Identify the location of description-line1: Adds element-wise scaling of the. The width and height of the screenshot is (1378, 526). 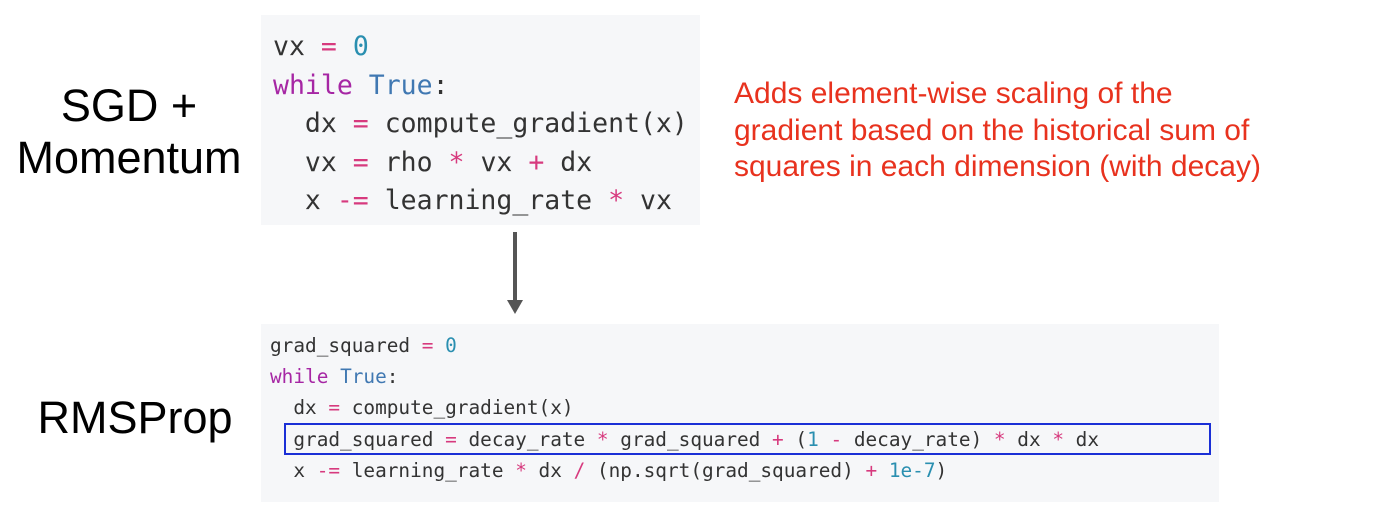
(953, 93).